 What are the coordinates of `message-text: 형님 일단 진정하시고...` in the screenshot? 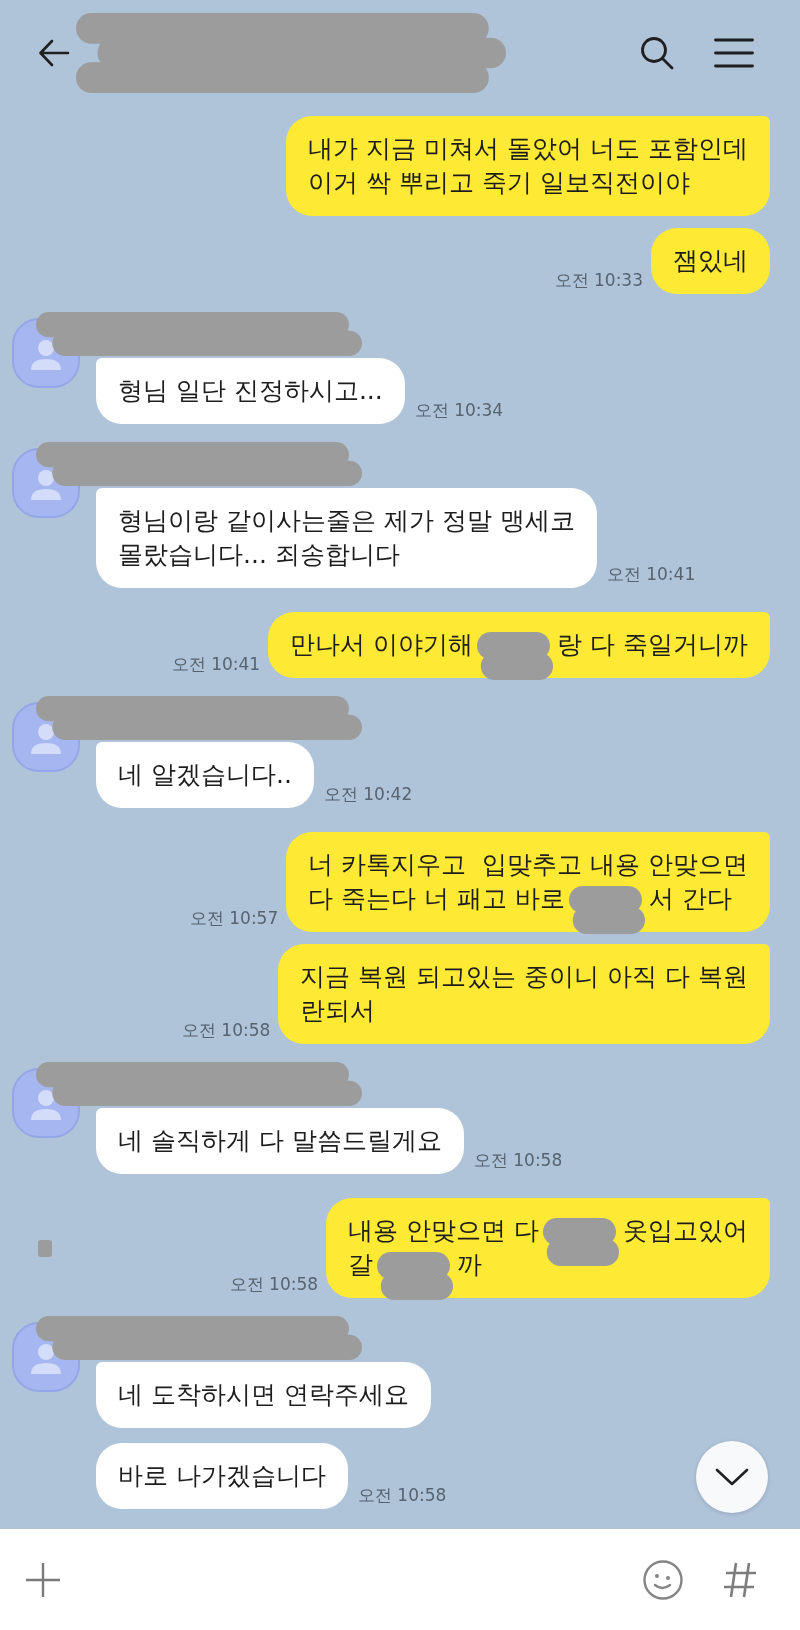 It's located at (250, 390).